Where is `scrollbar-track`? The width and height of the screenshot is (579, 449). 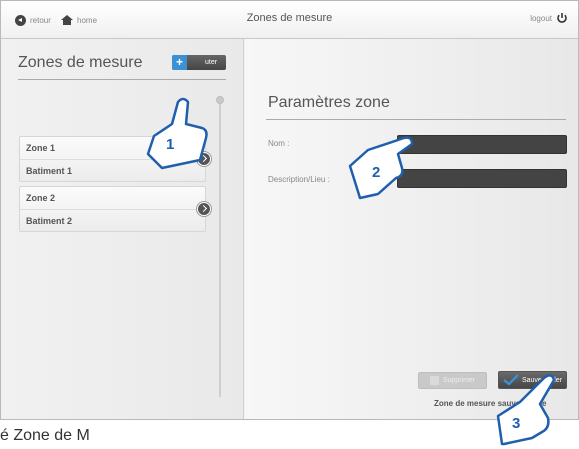 scrollbar-track is located at coordinates (220, 248).